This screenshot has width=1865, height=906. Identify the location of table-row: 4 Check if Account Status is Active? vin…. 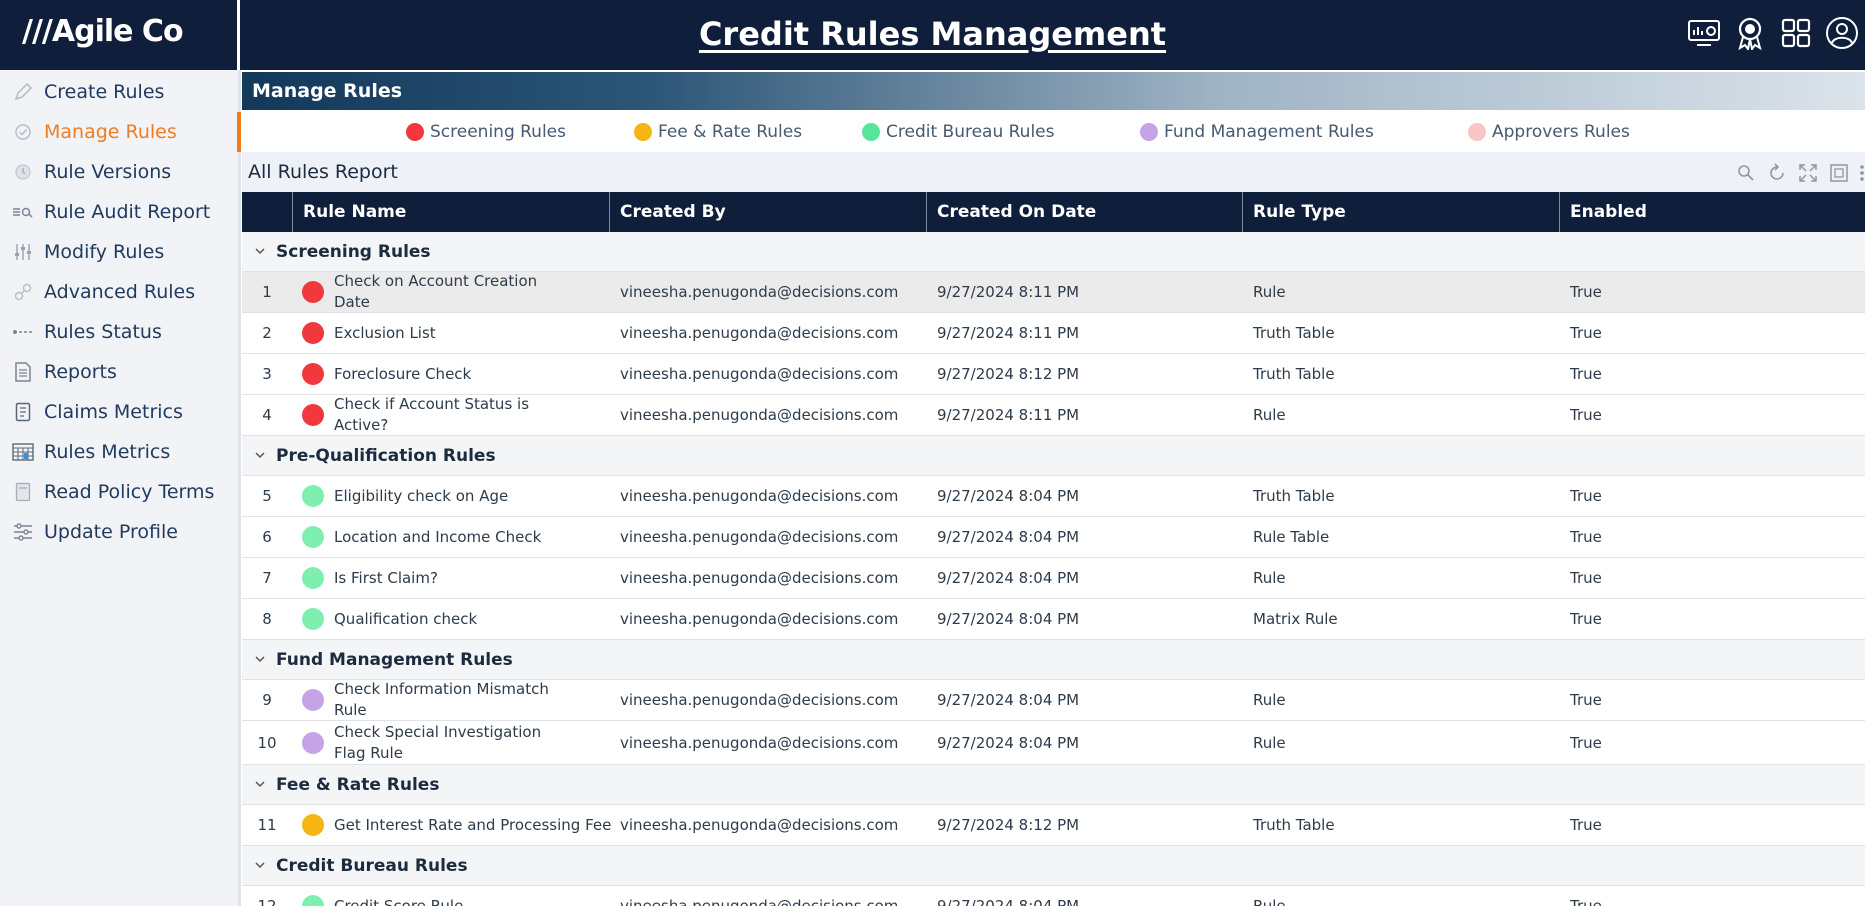
(1053, 415).